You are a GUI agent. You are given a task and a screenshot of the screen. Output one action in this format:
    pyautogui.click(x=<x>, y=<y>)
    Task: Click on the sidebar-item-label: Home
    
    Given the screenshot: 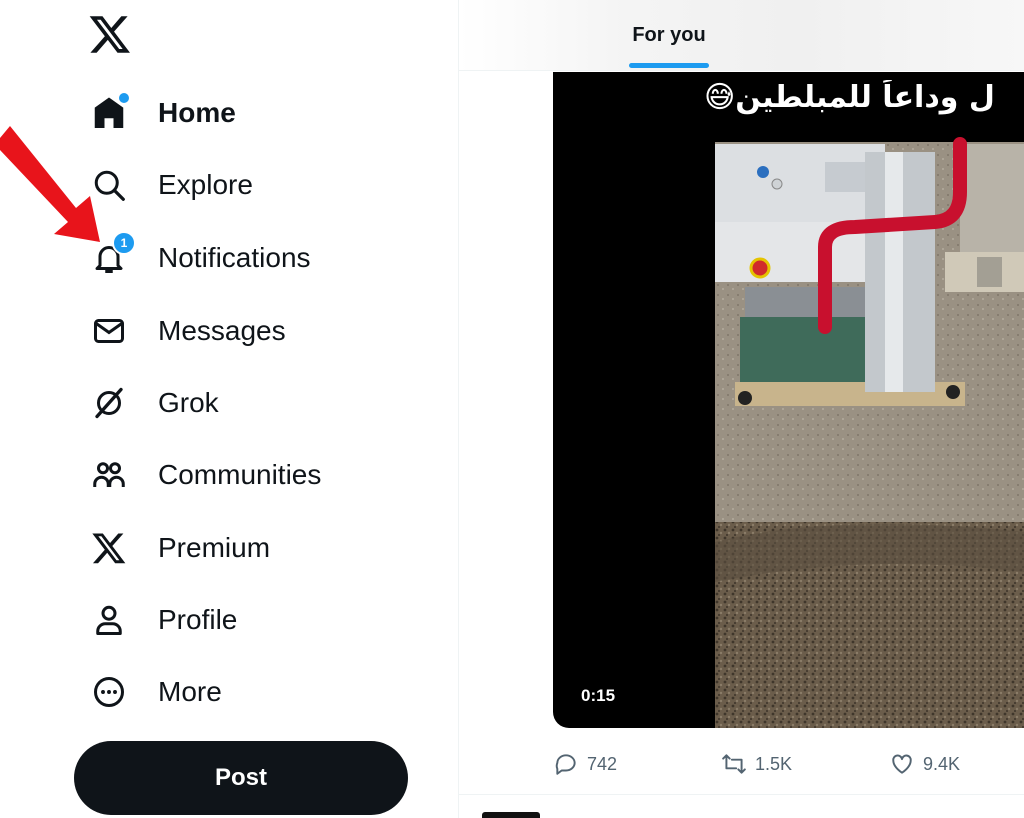 What is the action you would take?
    pyautogui.click(x=197, y=112)
    